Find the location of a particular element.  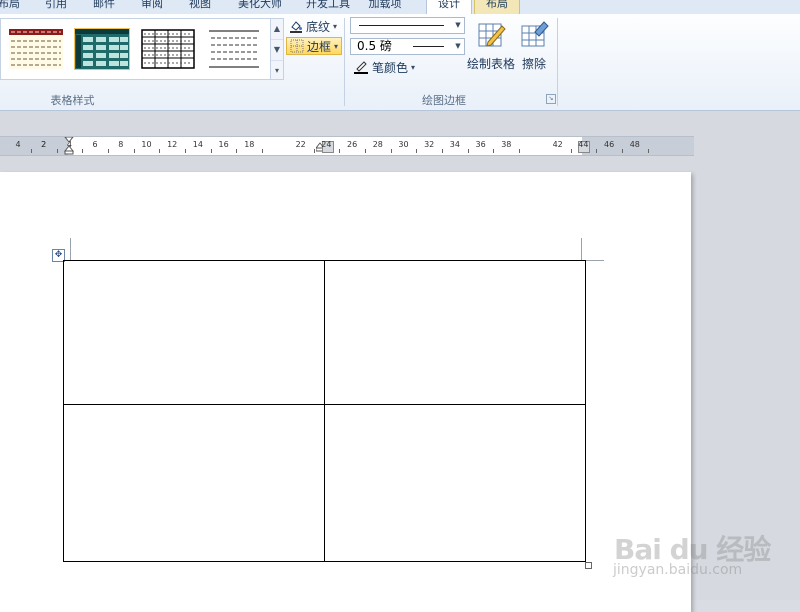

draw-table-icon is located at coordinates (492, 35).